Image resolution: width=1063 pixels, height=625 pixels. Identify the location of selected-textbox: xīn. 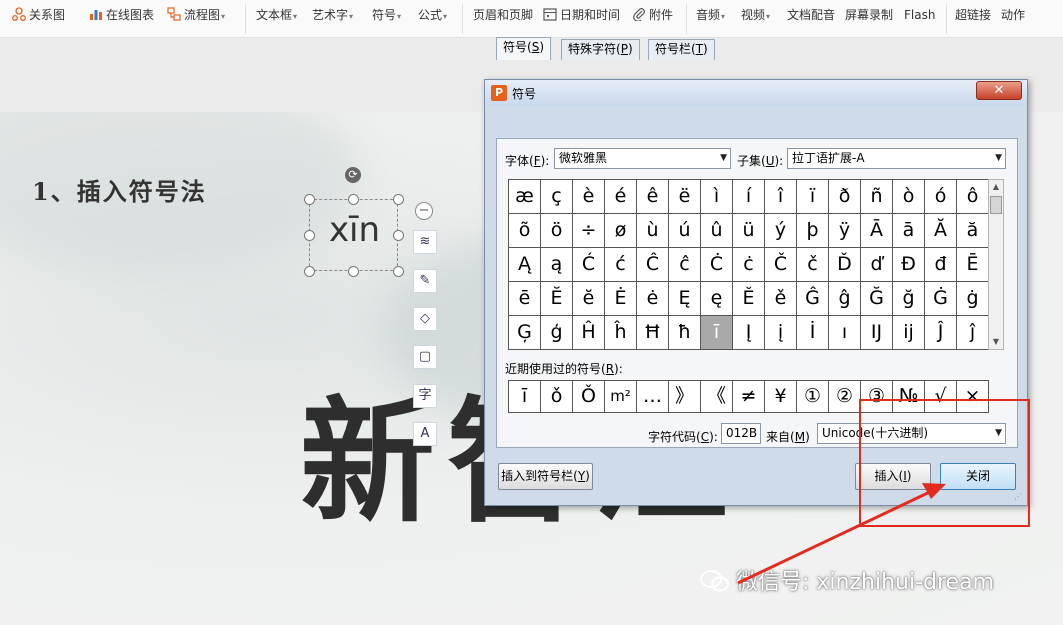
(353, 235).